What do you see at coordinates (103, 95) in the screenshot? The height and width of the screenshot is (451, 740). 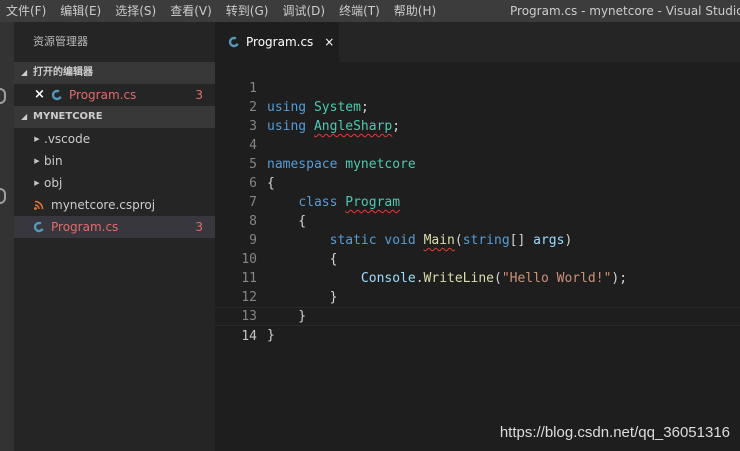 I see `open-editor-filename: Program.cs` at bounding box center [103, 95].